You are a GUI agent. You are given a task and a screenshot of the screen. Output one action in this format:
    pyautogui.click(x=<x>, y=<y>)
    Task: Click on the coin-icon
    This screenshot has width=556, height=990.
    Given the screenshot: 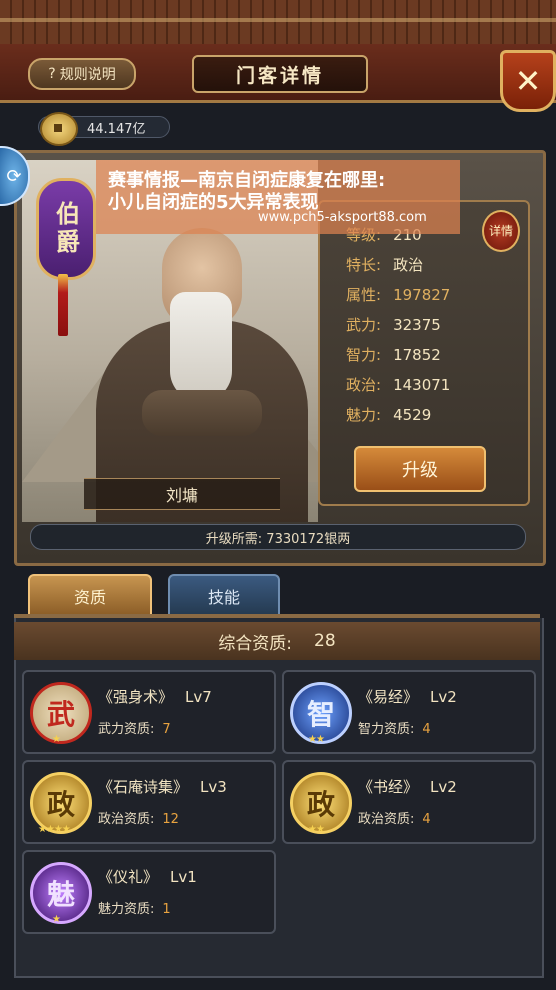 What is the action you would take?
    pyautogui.click(x=59, y=129)
    